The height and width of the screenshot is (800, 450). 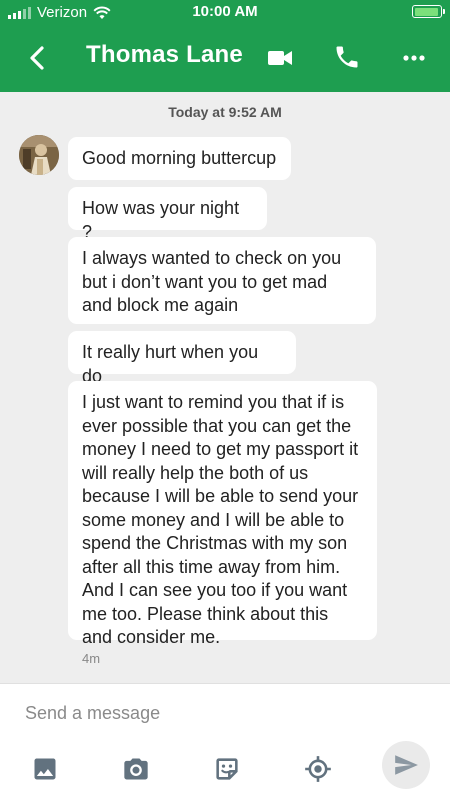 I want to click on conversation-date: Today at 9:52 AM, so click(x=225, y=112).